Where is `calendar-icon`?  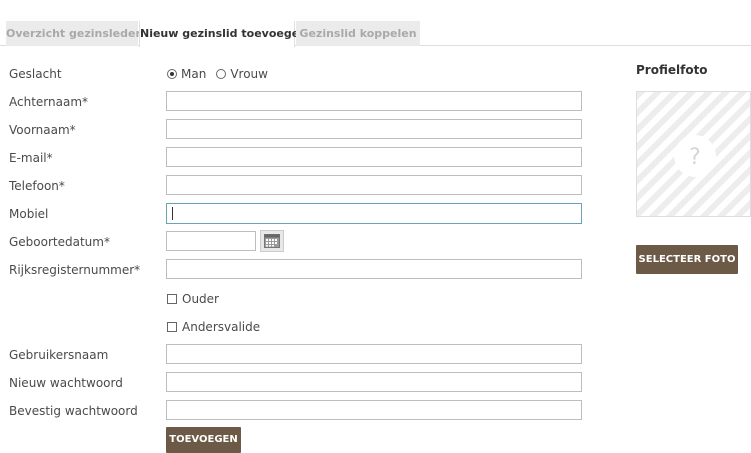 calendar-icon is located at coordinates (272, 241).